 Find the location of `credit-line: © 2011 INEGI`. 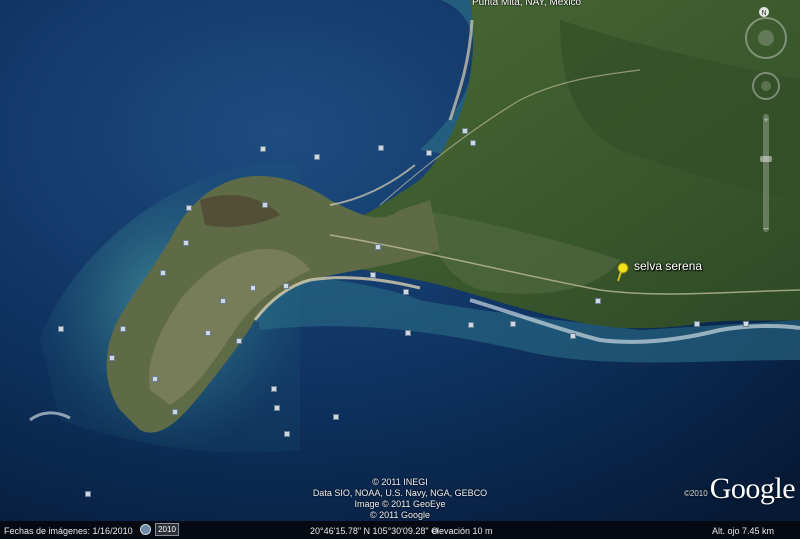

credit-line: © 2011 INEGI is located at coordinates (400, 482).